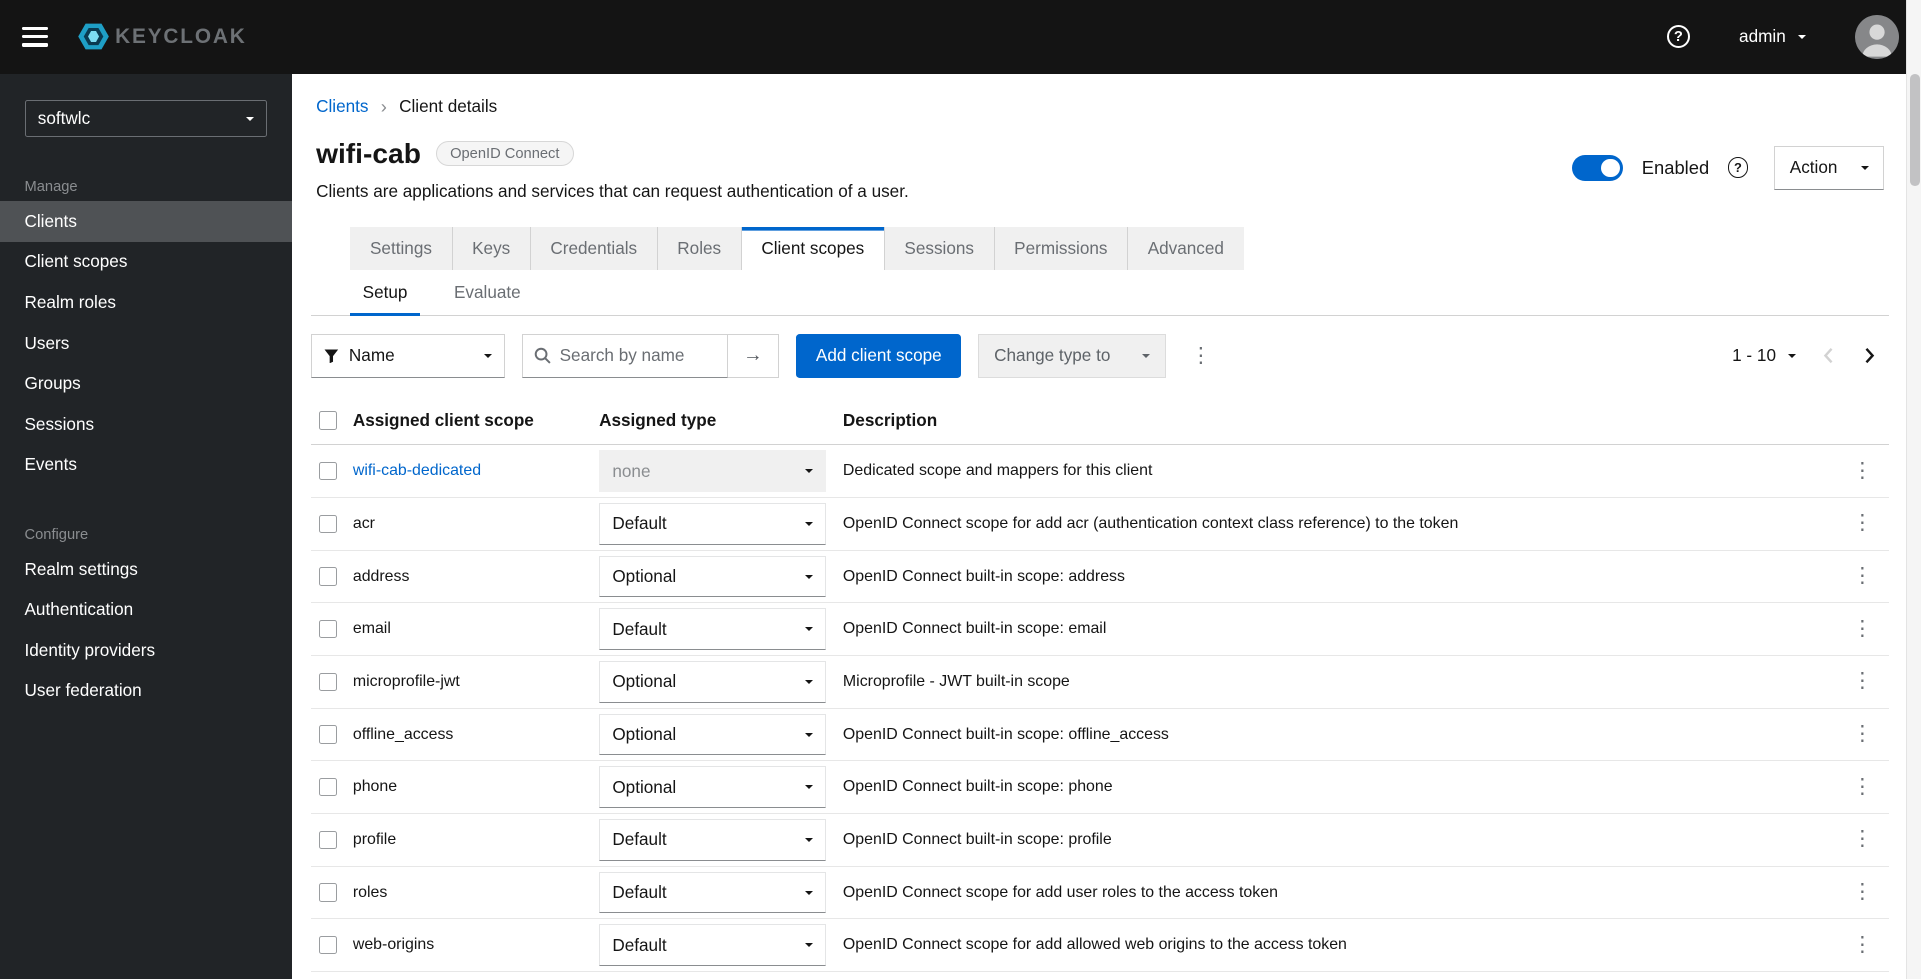  I want to click on pagination-prev-button, so click(1828, 355).